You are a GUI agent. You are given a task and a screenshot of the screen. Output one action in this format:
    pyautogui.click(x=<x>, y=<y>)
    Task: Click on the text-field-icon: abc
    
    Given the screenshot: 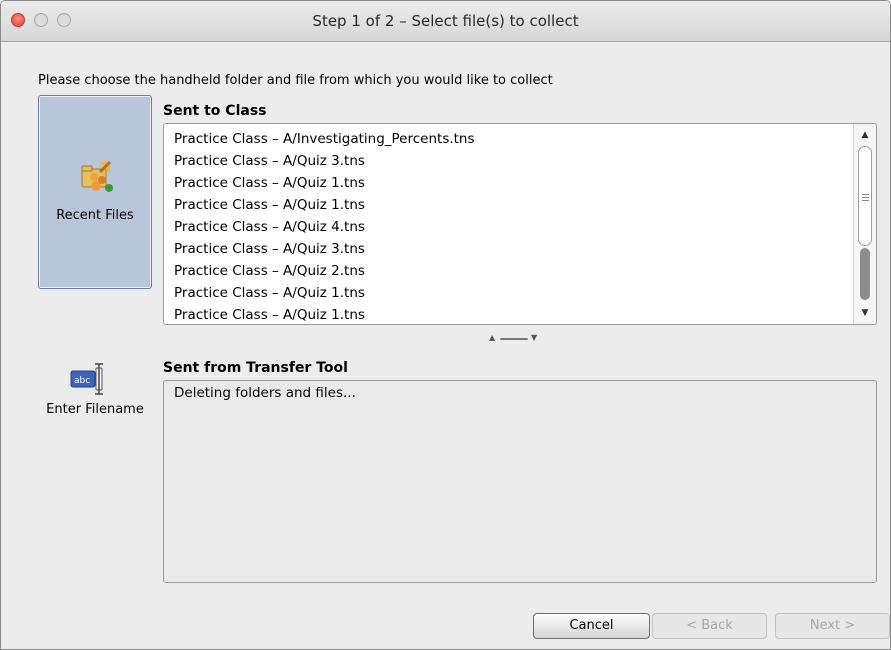 What is the action you would take?
    pyautogui.click(x=86, y=379)
    